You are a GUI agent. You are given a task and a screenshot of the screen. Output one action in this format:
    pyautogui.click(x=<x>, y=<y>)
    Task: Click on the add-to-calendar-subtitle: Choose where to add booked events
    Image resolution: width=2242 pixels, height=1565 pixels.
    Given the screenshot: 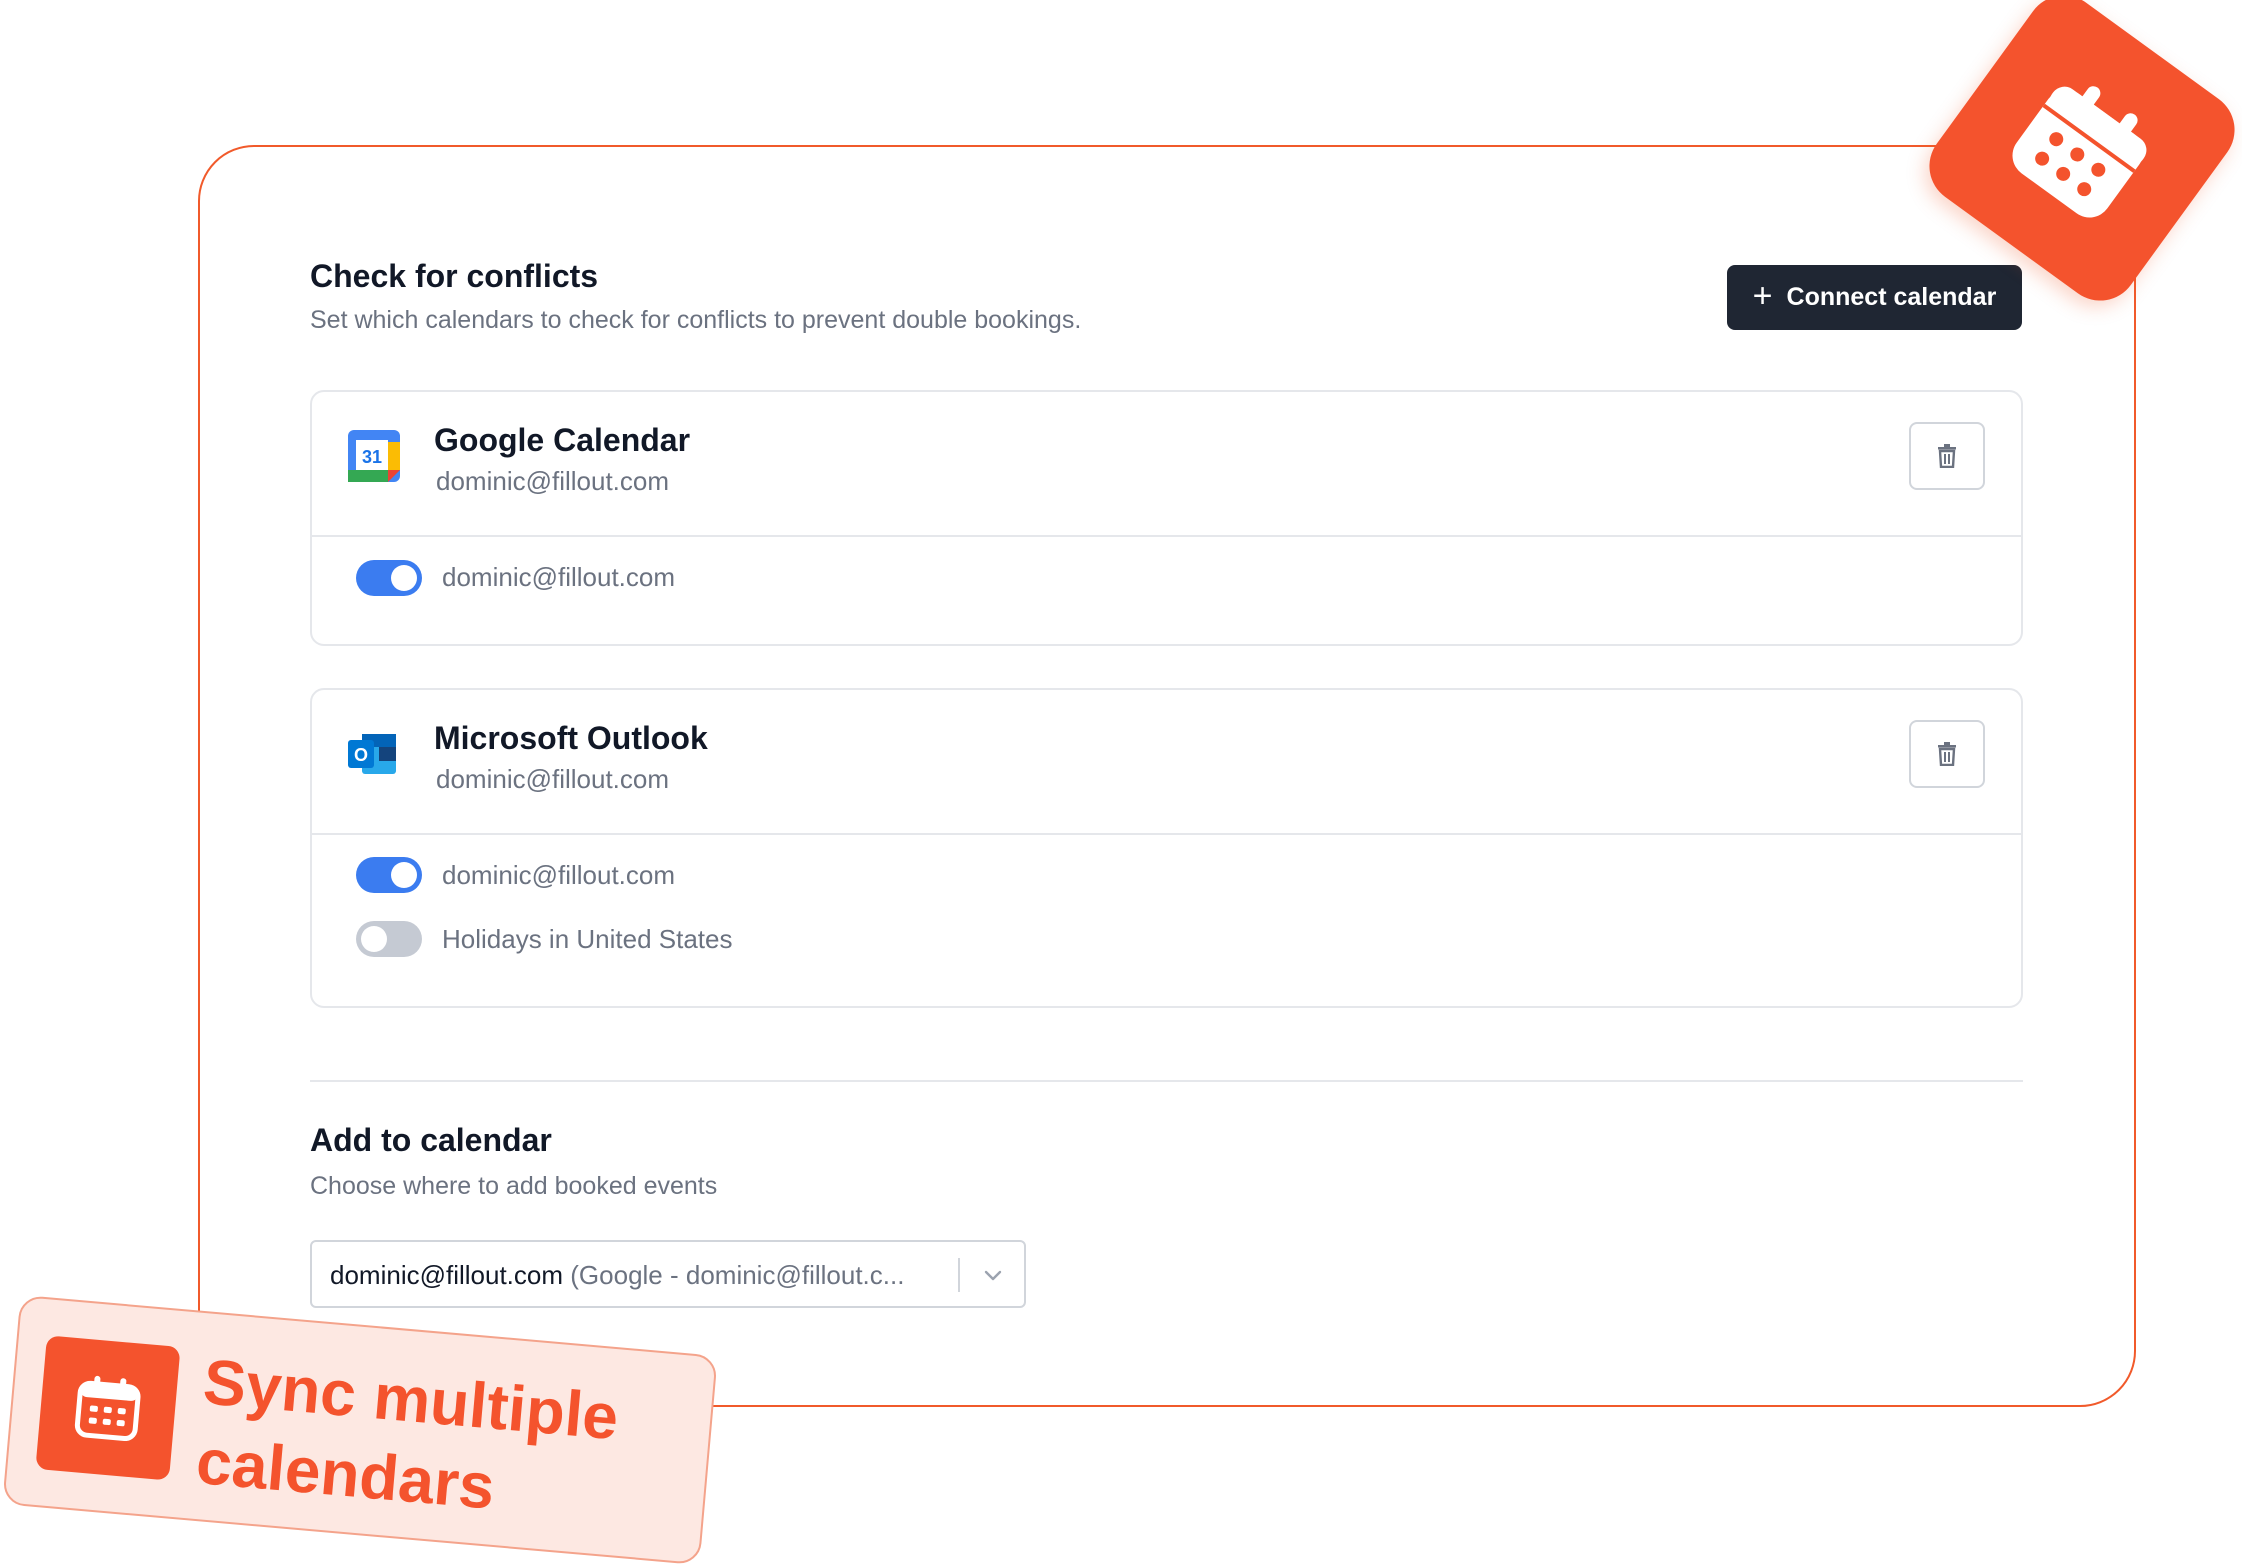 What is the action you would take?
    pyautogui.click(x=514, y=1186)
    